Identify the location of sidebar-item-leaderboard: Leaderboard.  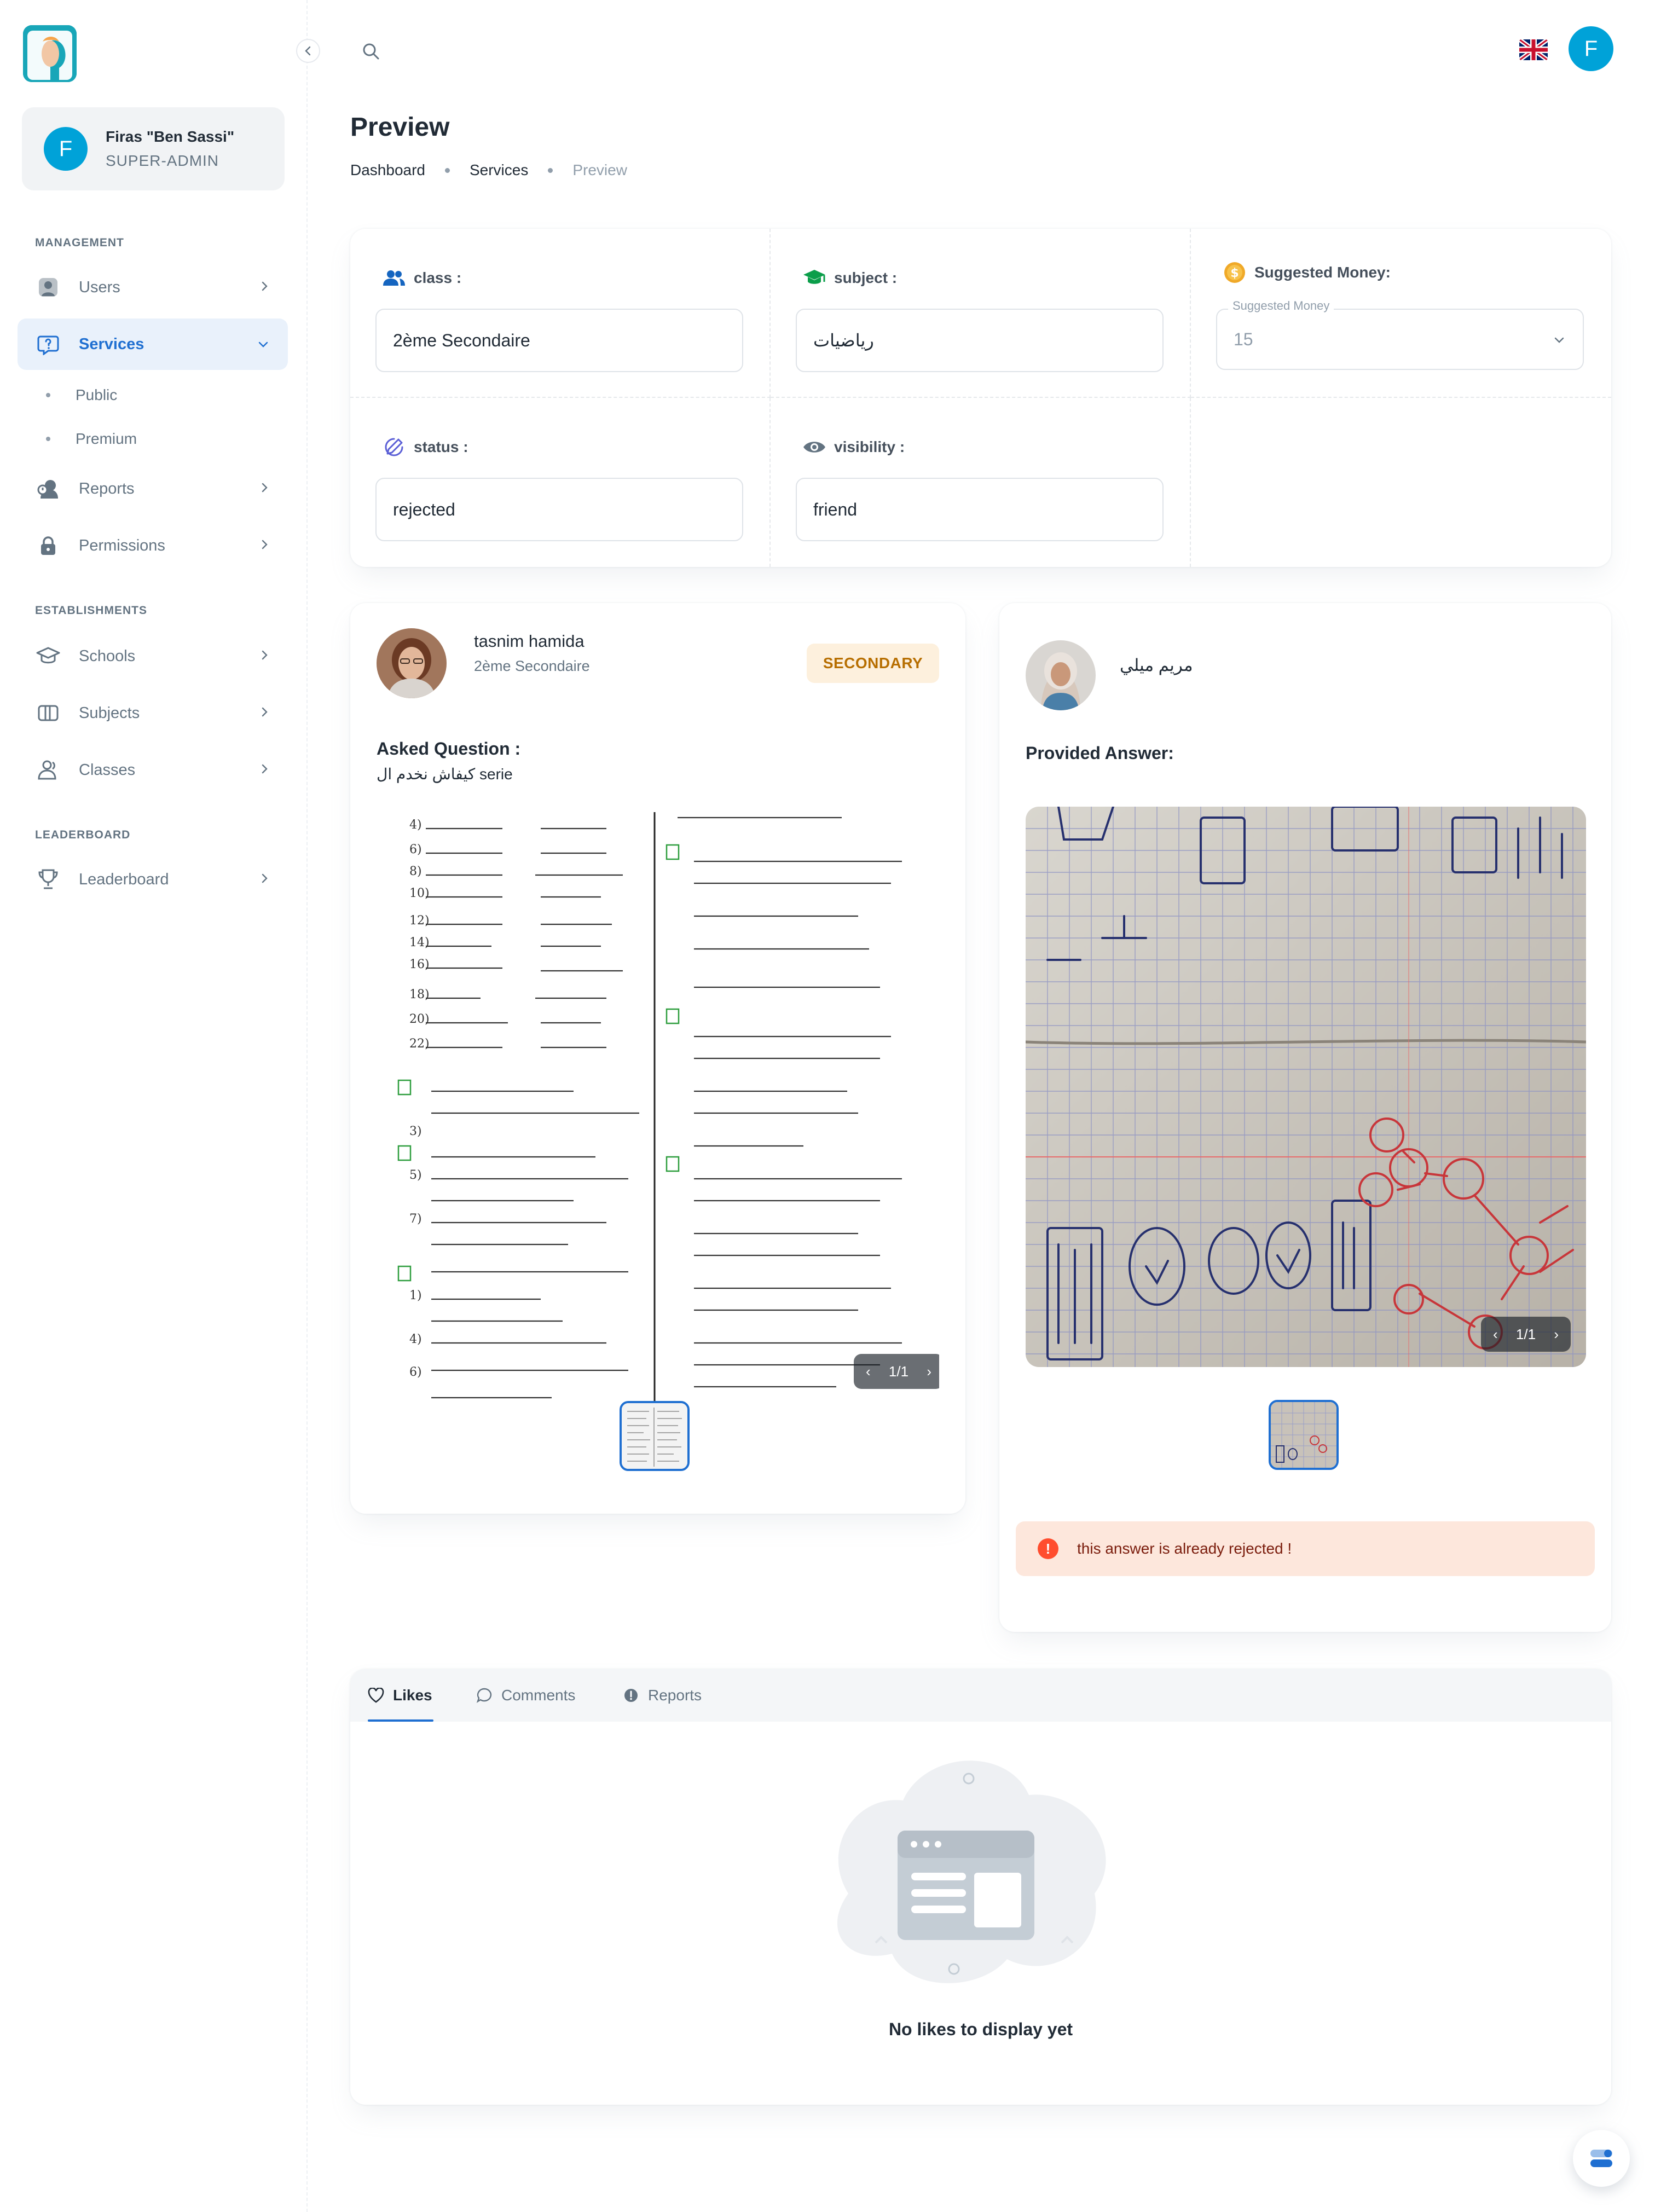
(153, 879).